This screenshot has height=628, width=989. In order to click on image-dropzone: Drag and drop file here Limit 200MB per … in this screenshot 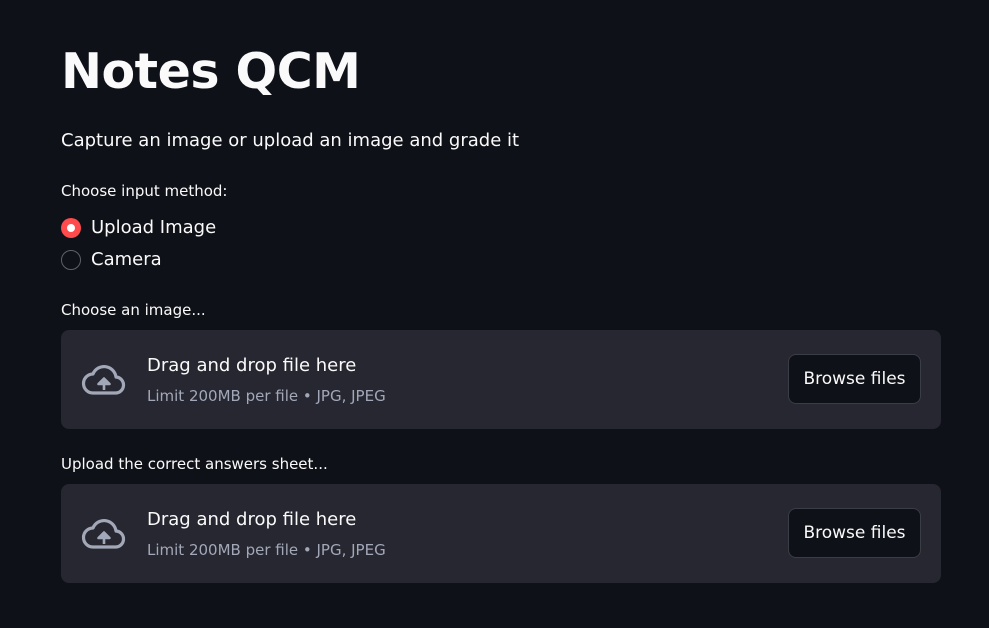, I will do `click(501, 379)`.